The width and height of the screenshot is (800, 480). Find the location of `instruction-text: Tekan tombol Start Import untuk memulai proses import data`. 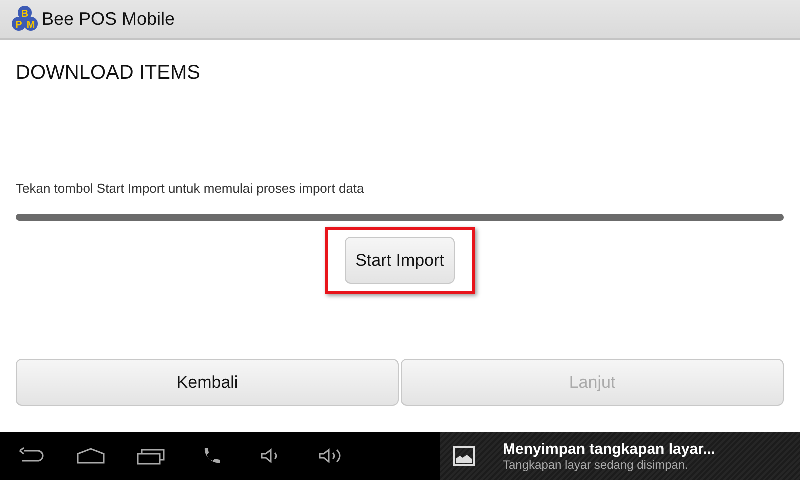

instruction-text: Tekan tombol Start Import untuk memulai proses import data is located at coordinates (190, 188).